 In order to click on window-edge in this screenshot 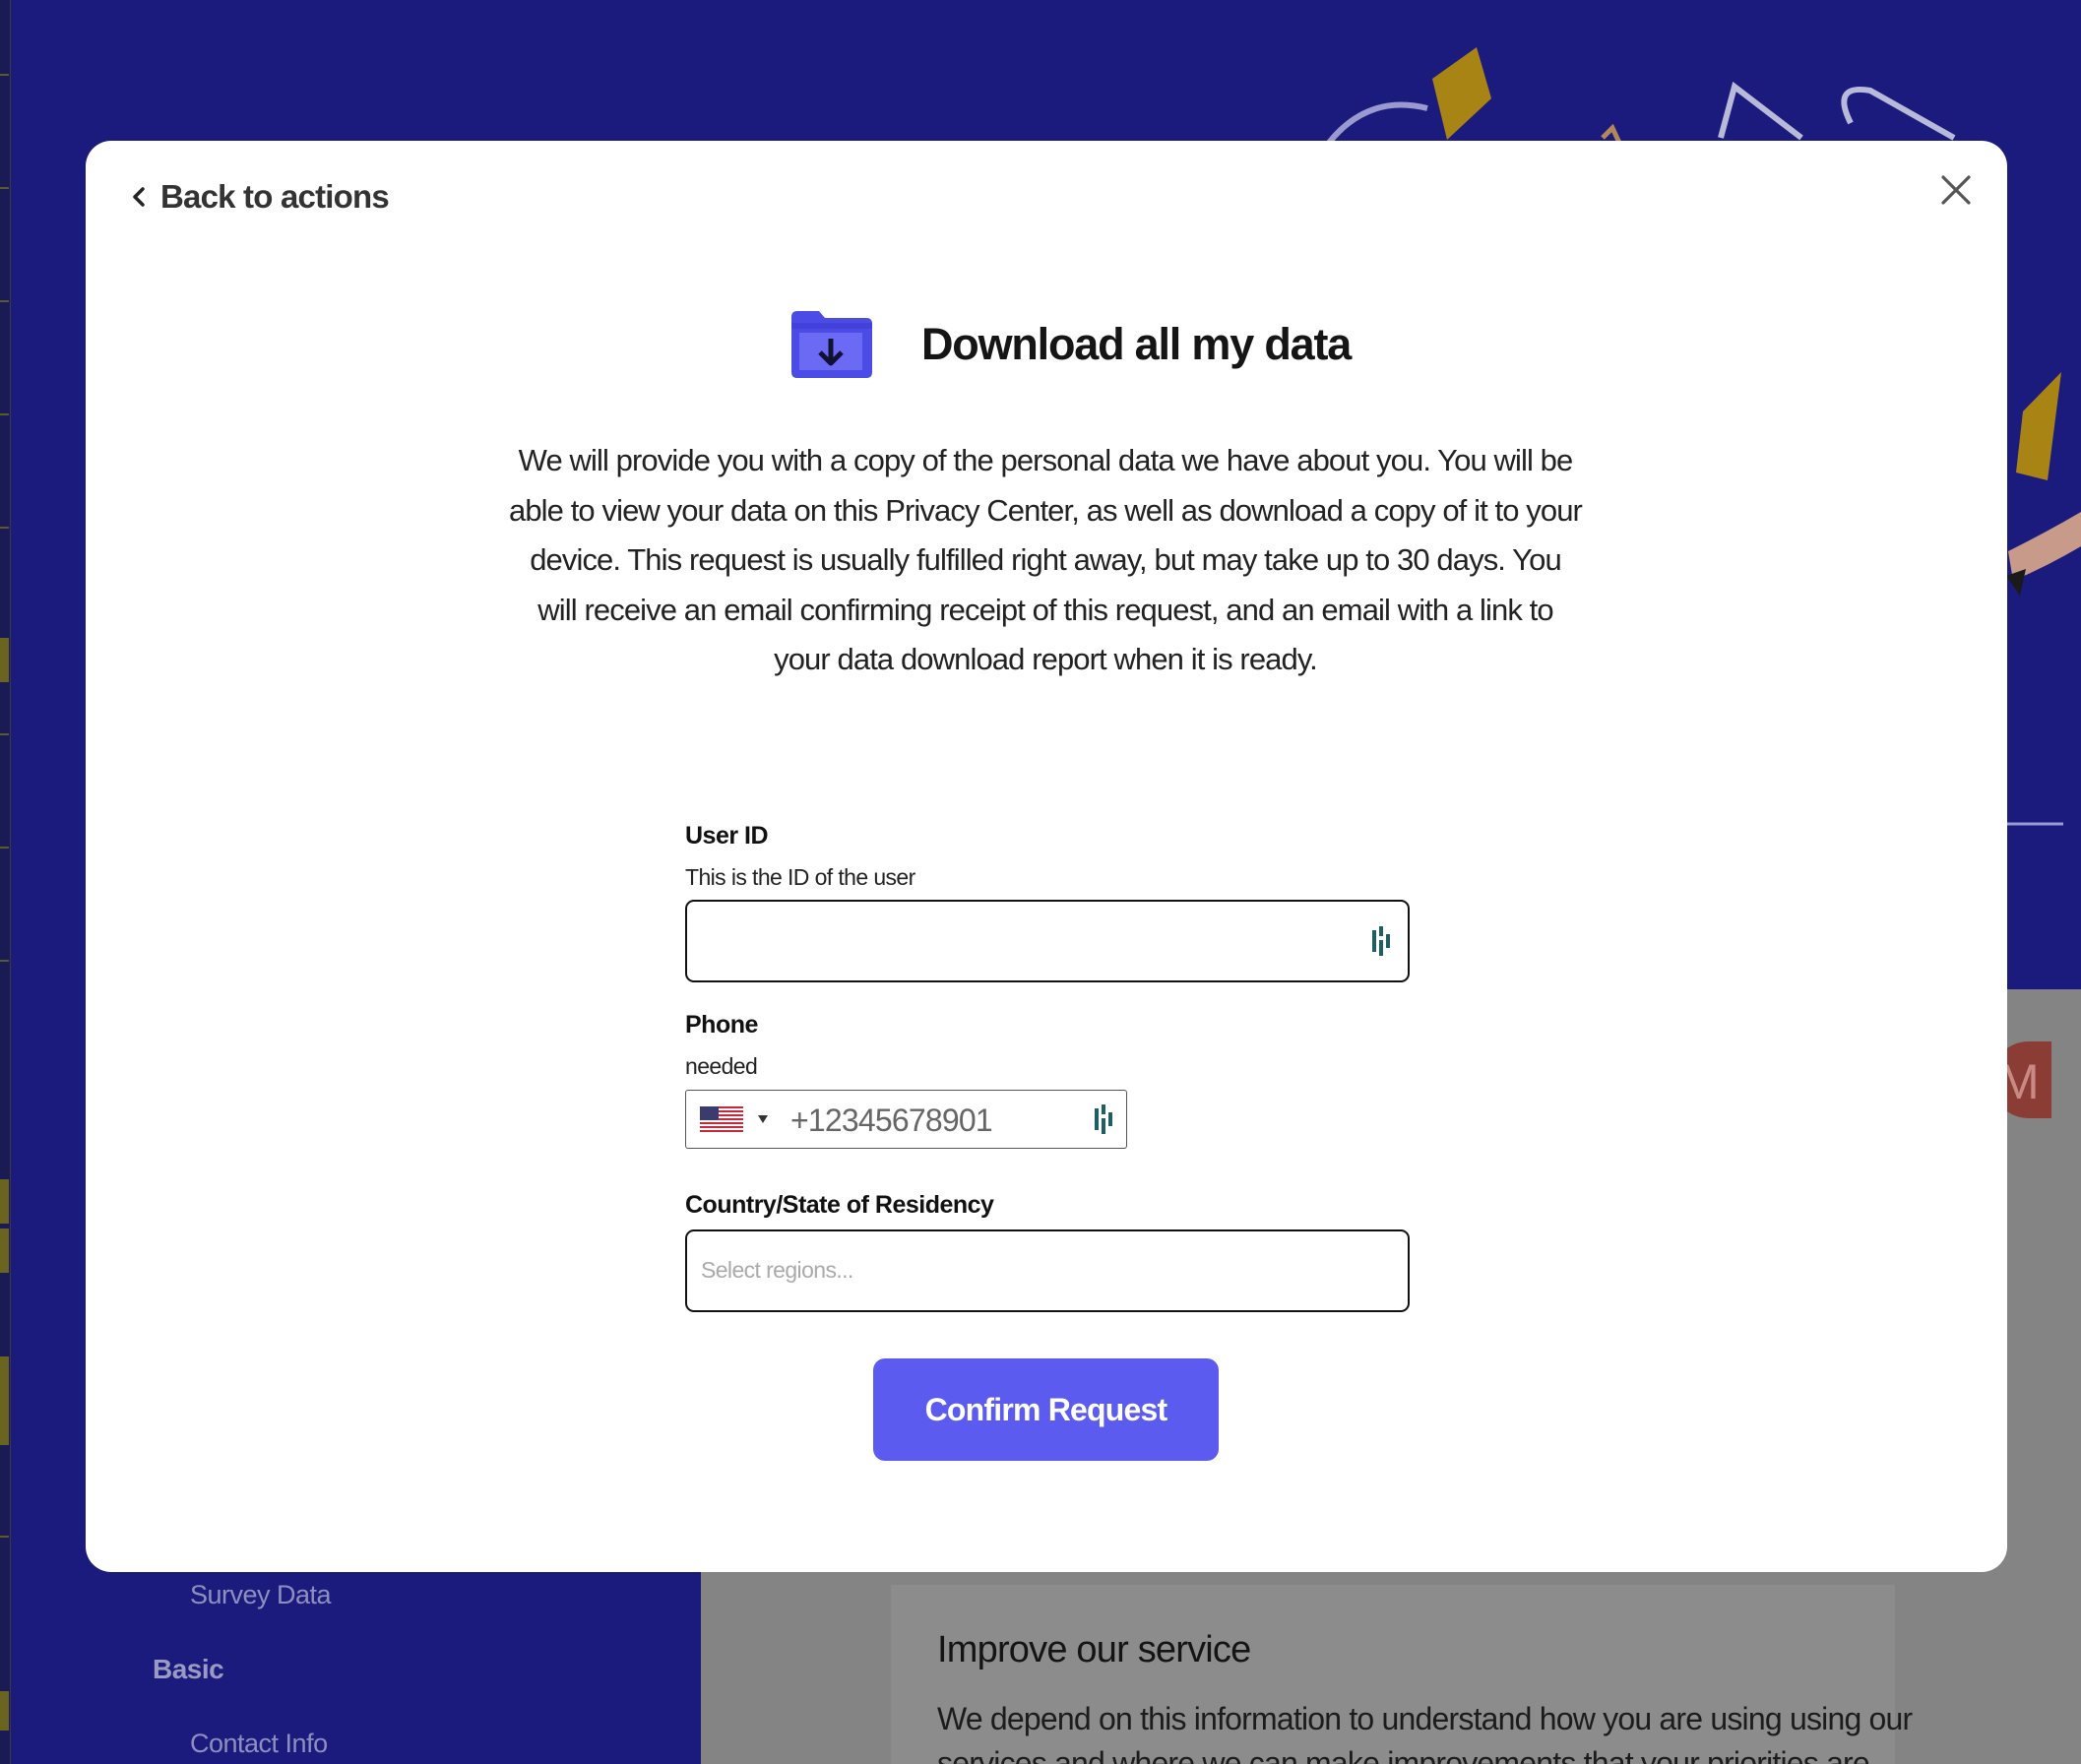, I will do `click(5, 882)`.